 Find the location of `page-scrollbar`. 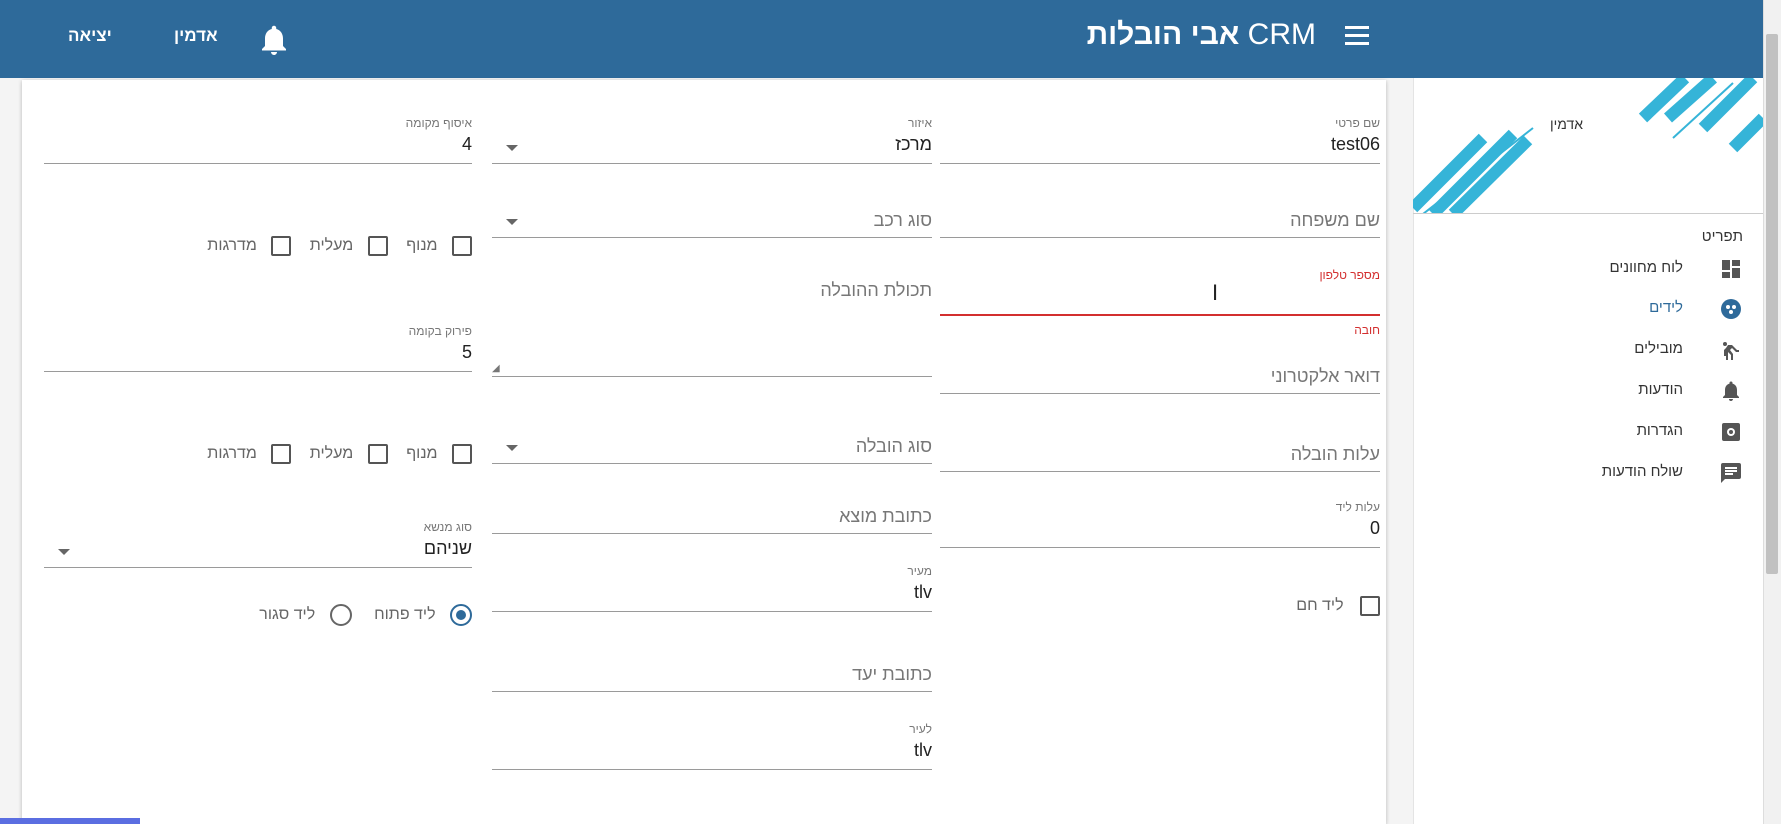

page-scrollbar is located at coordinates (1772, 412).